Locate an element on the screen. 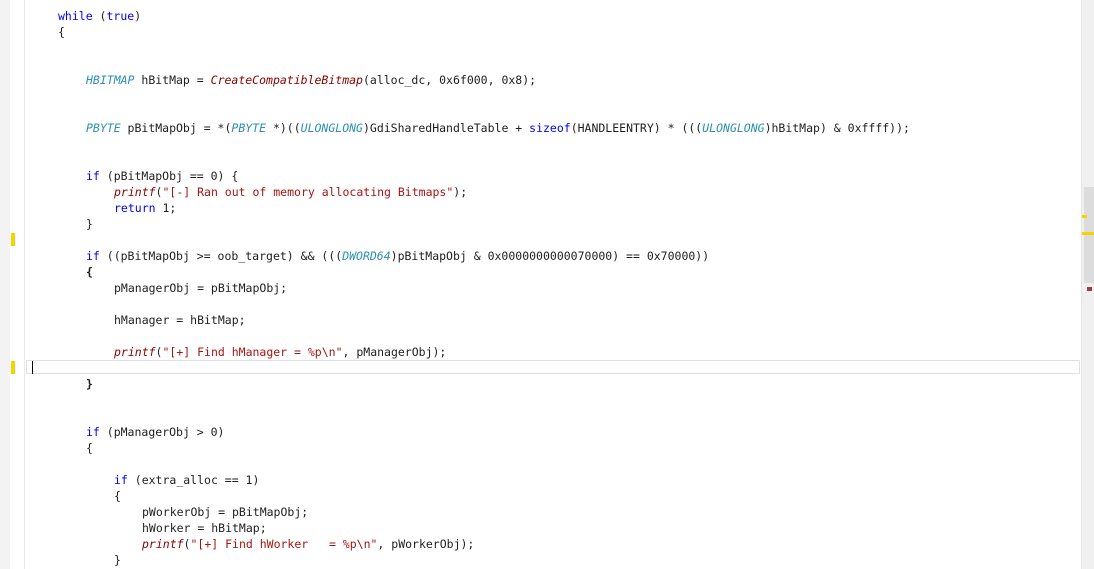 The height and width of the screenshot is (569, 1094). code-token: pWorkerObj = pBitMapObj; is located at coordinates (225, 512).